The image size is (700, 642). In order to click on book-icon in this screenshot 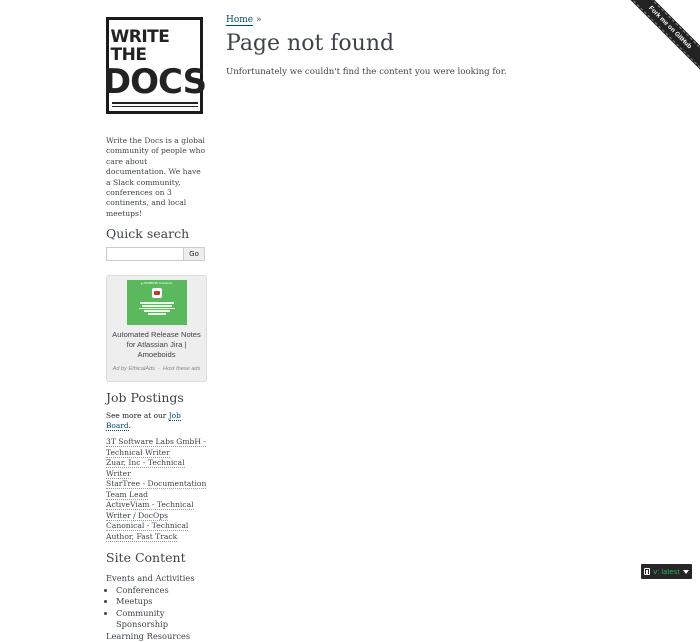, I will do `click(647, 571)`.